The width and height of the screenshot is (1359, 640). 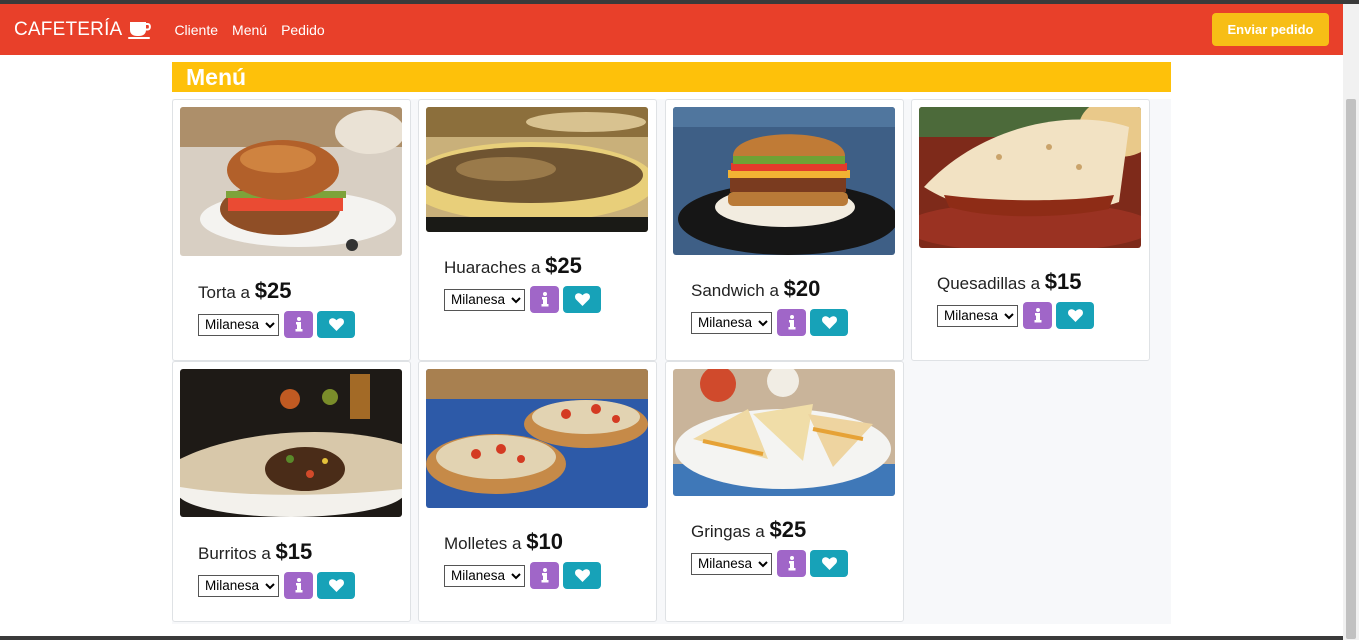 I want to click on menu-card-sandwich: Sandwich a $20 Milanesa, so click(x=784, y=230).